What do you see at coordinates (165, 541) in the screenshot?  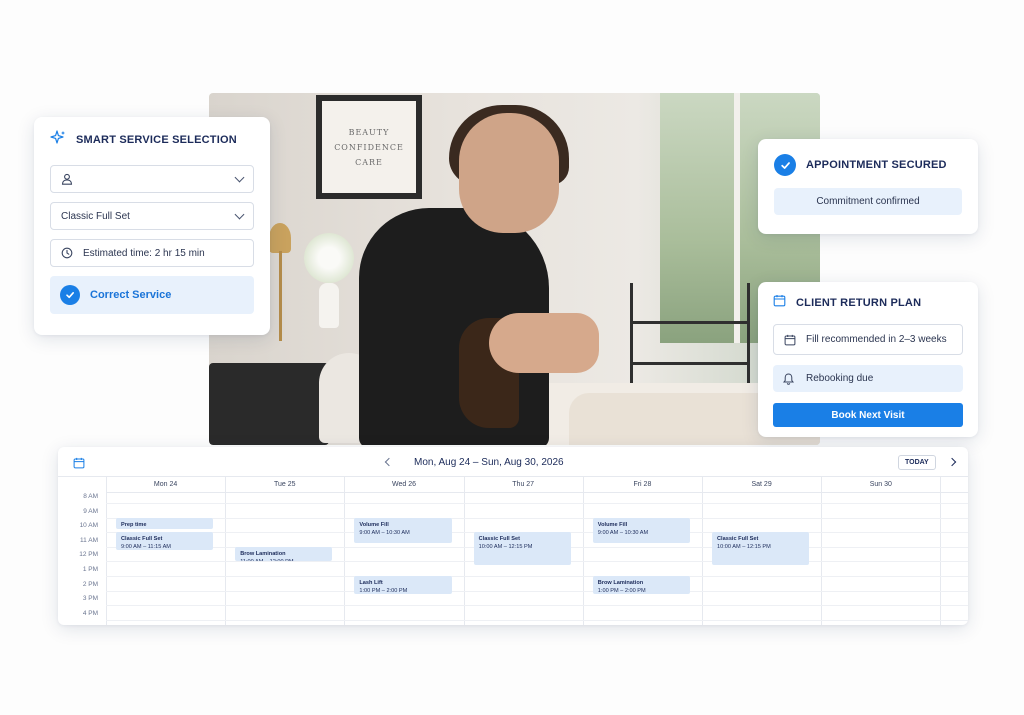 I see `calendar-event: Classic Full Set 9:00 AM – 11:15 AM` at bounding box center [165, 541].